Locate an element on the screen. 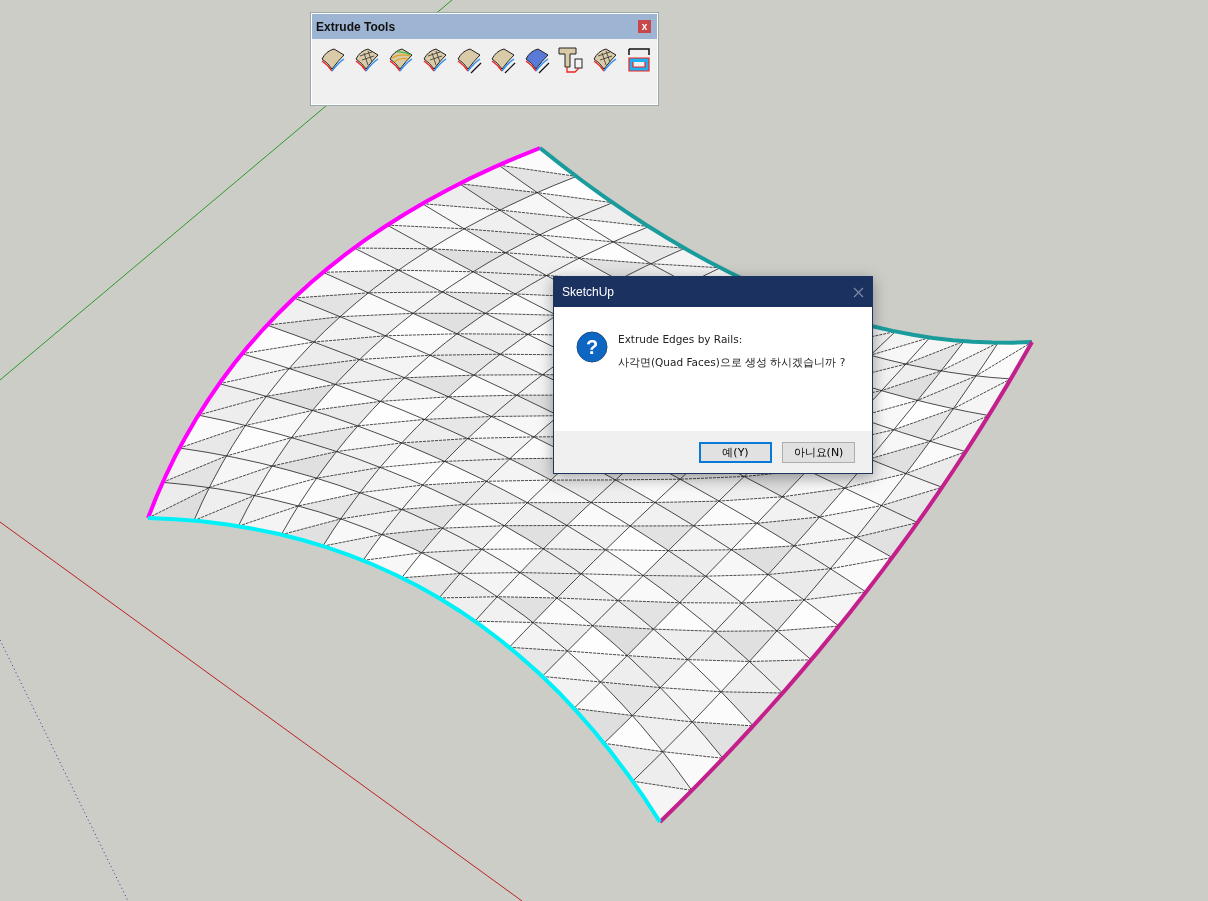 The image size is (1208, 901). profile-rail-icon is located at coordinates (571, 60).